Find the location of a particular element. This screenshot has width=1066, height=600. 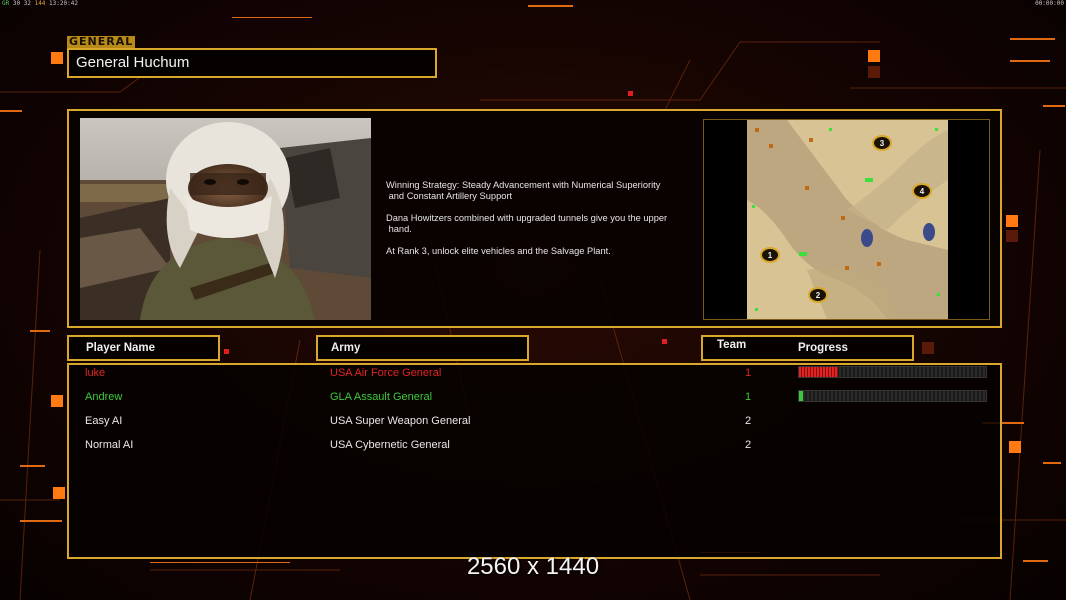

debug-status-bar: GR 30 32 144 13:20:42 00:00:00 is located at coordinates (533, 4).